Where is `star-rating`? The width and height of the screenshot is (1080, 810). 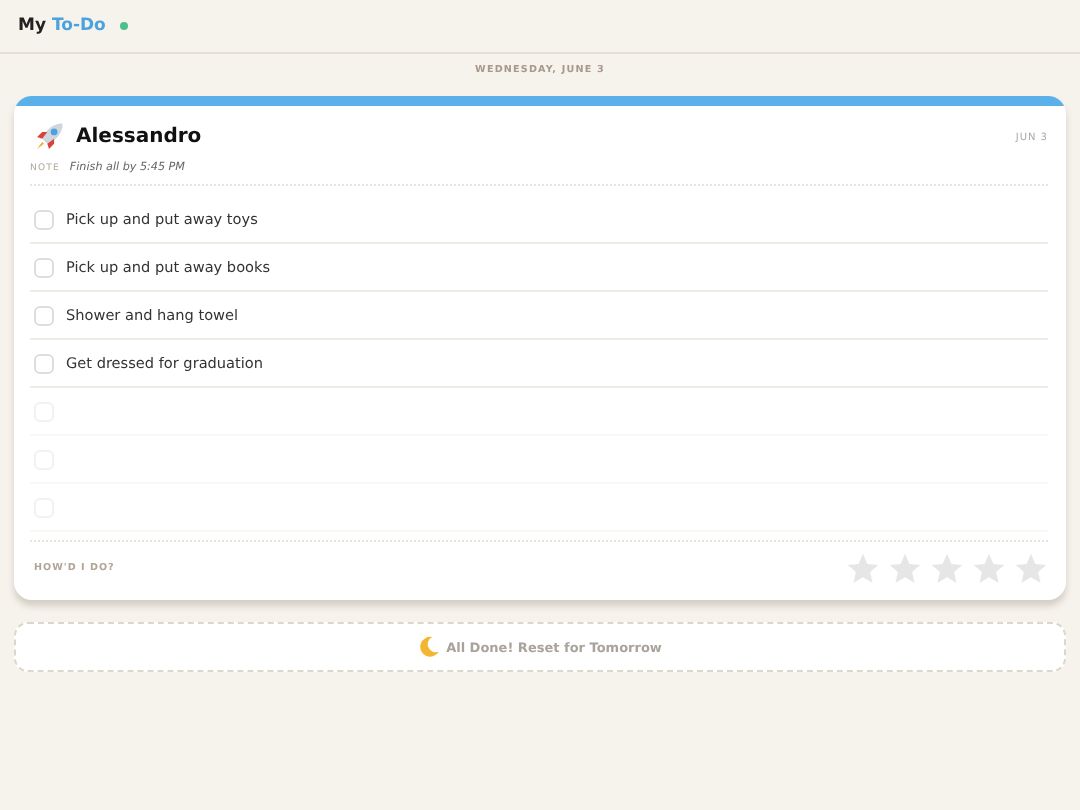
star-rating is located at coordinates (947, 569).